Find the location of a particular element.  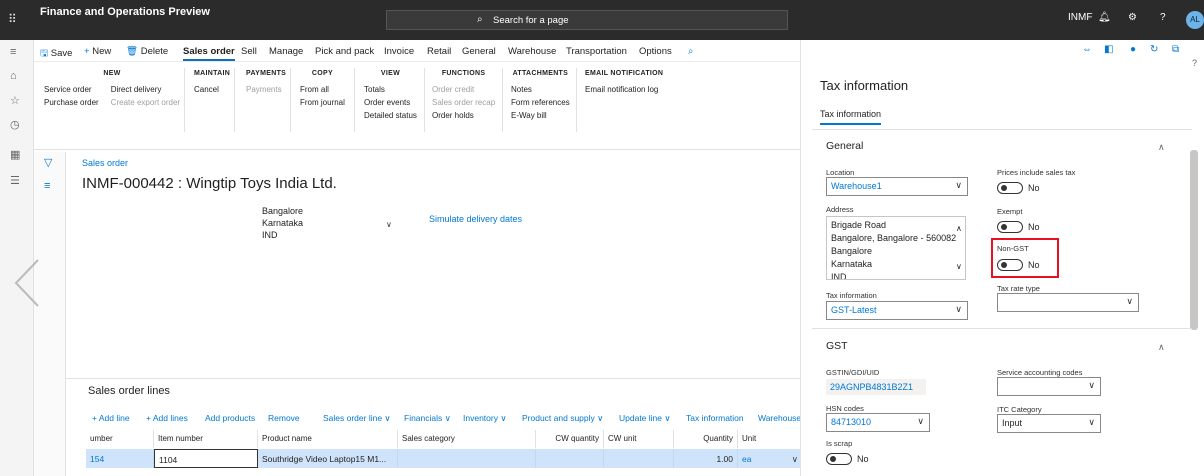

item-number-input: 1104 is located at coordinates (206, 458).